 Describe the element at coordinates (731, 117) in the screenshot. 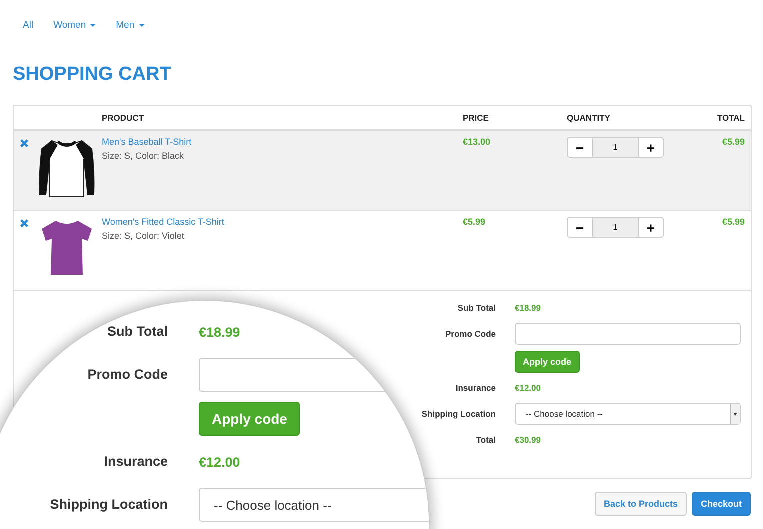

I see `column-header: TOTAL` at that location.